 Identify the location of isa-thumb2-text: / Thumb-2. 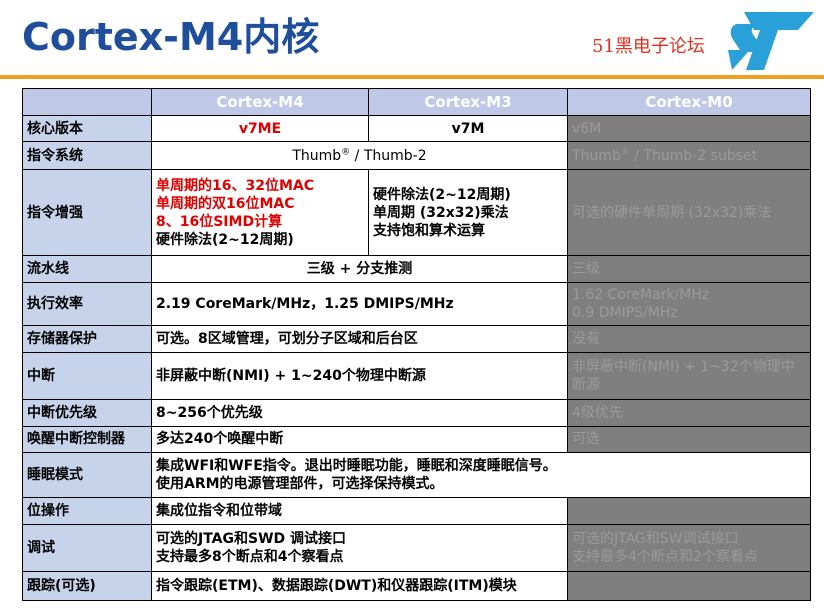
(388, 155).